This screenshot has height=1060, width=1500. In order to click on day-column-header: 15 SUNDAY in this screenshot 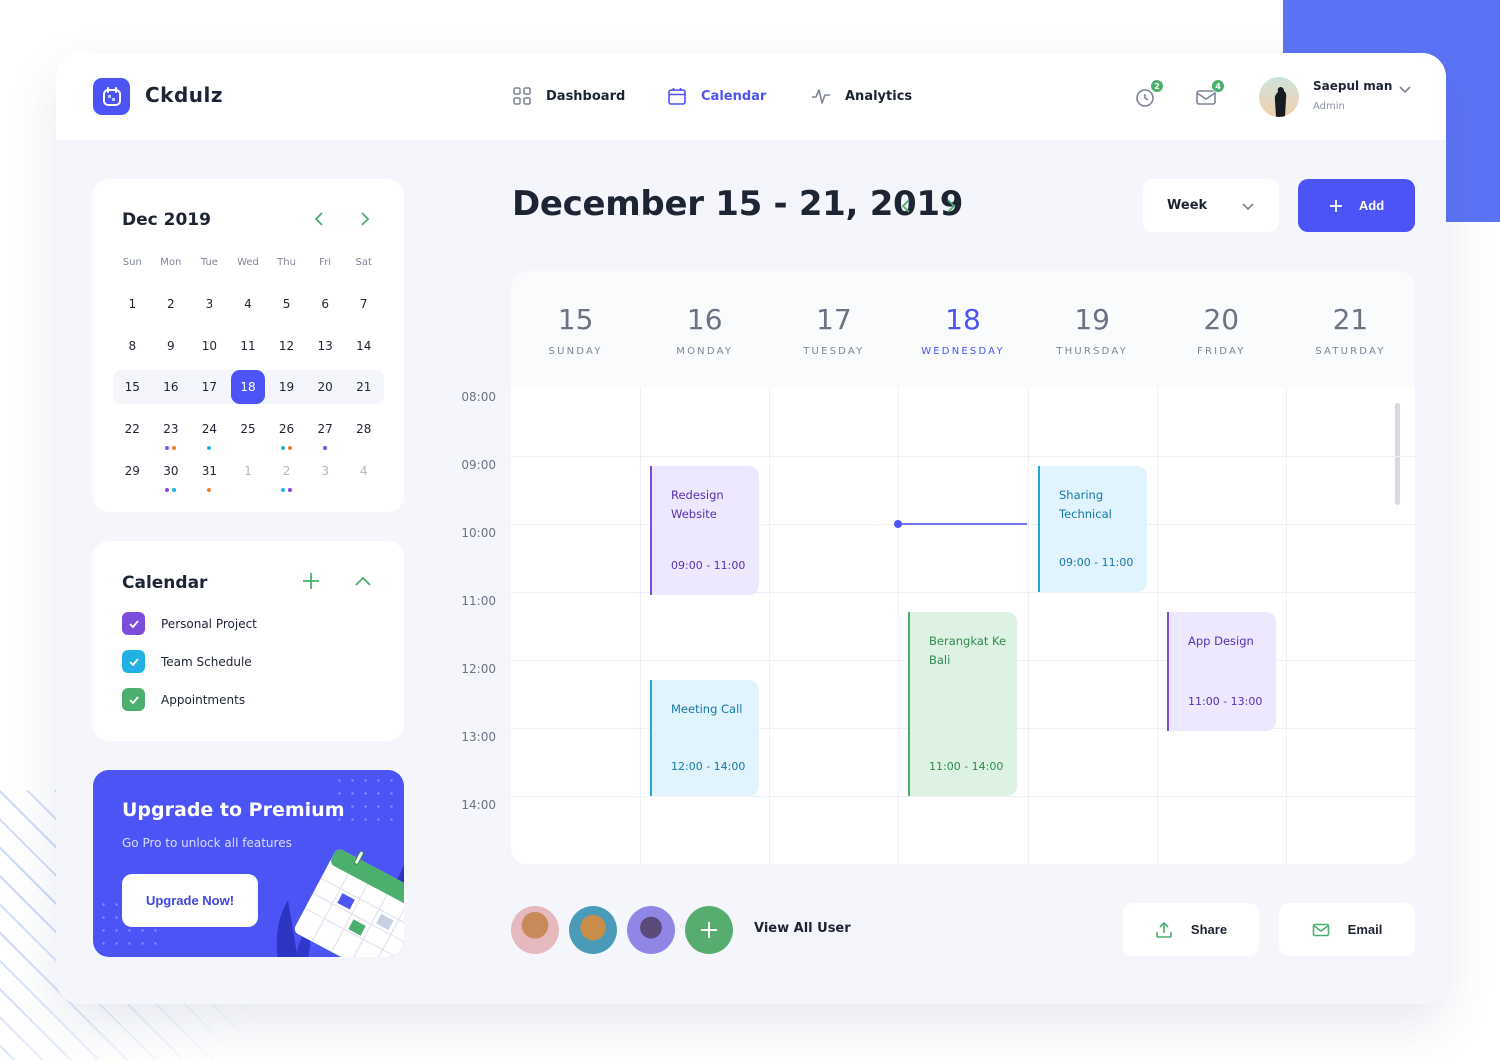, I will do `click(575, 329)`.